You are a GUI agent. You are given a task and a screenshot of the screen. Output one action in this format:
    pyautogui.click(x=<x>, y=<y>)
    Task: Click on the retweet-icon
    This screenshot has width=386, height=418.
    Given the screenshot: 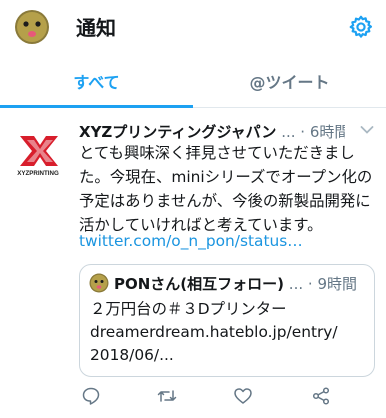 What is the action you would take?
    pyautogui.click(x=167, y=396)
    